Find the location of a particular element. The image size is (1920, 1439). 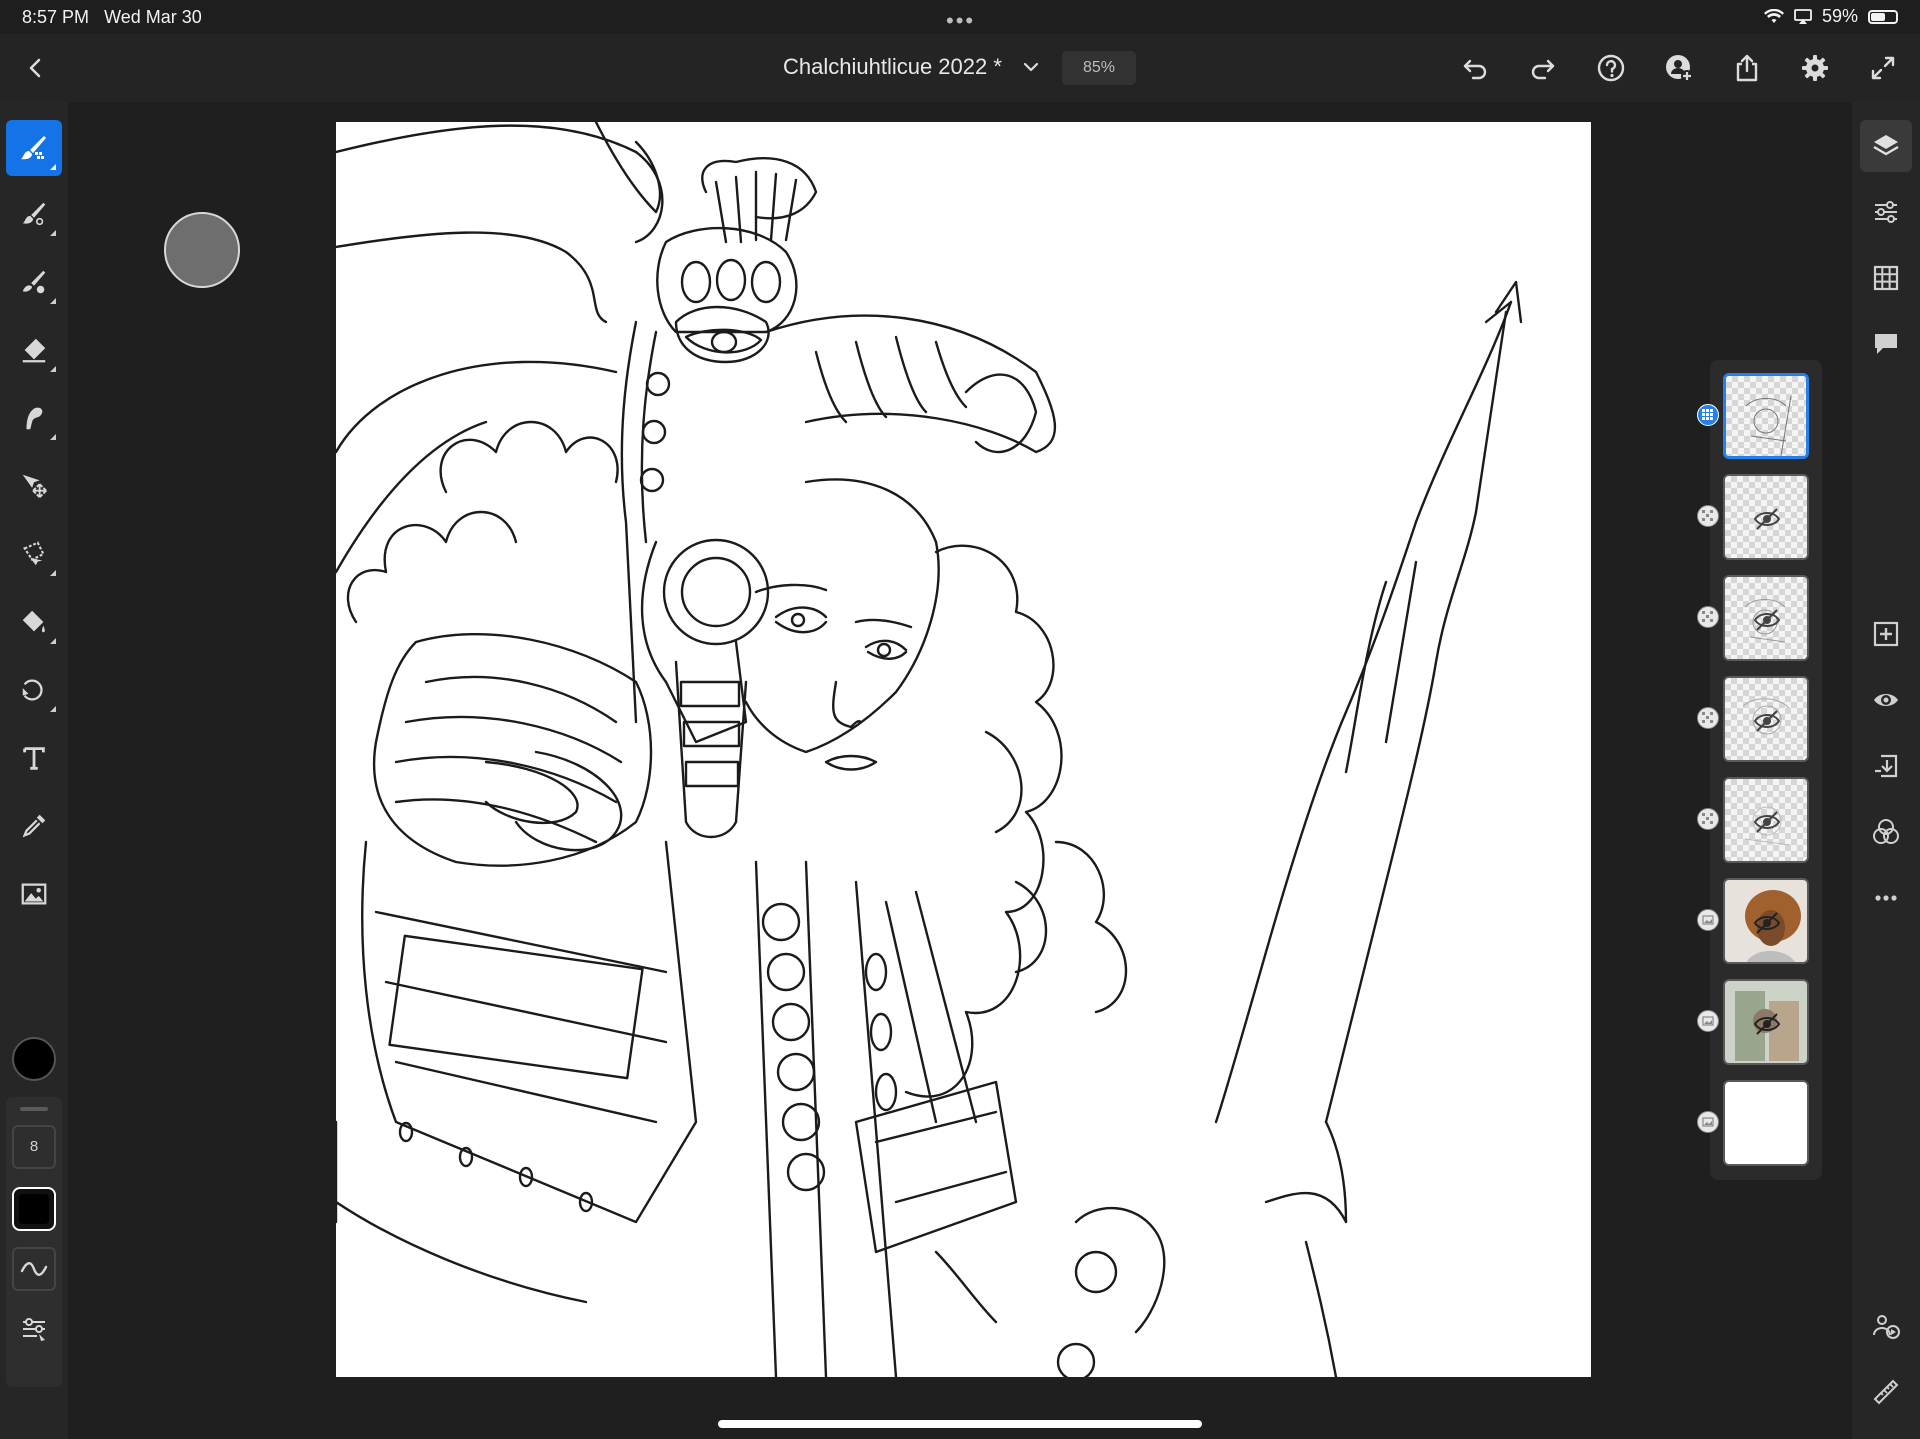

smudge-icon is located at coordinates (34, 418).